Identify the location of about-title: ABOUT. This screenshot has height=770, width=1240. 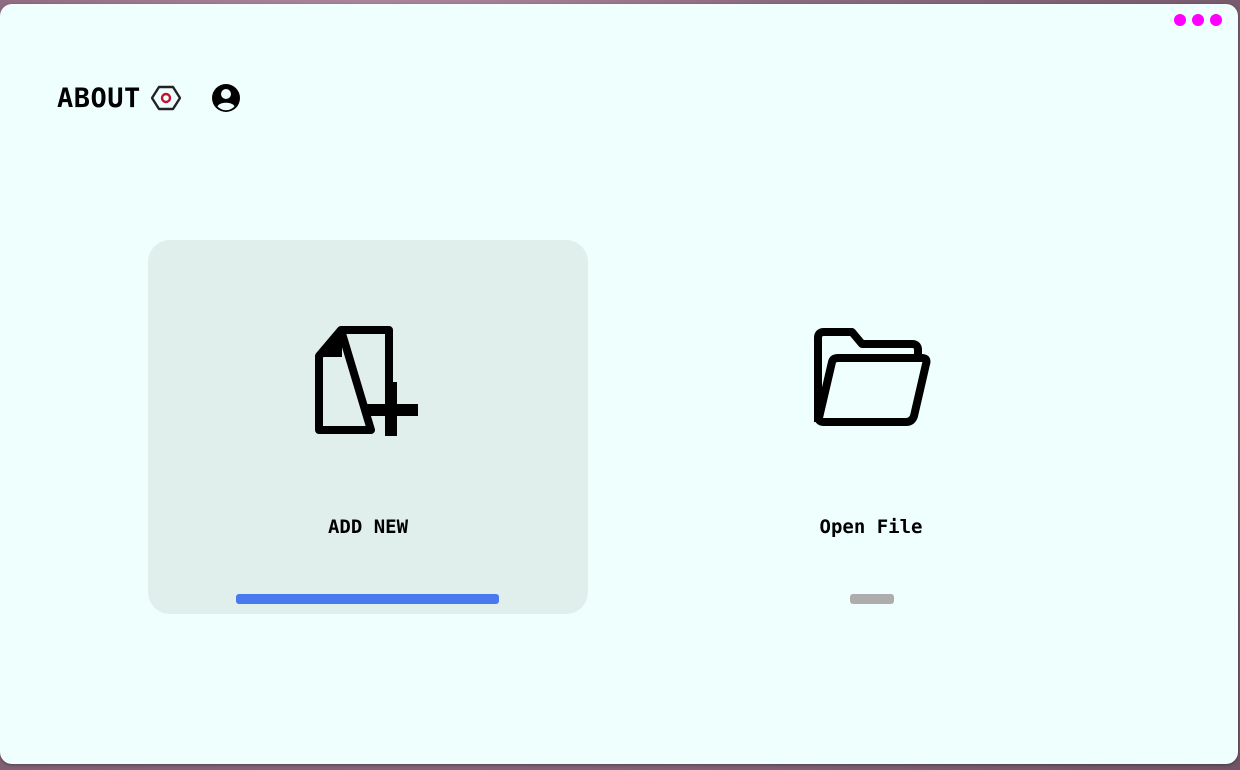
(99, 98).